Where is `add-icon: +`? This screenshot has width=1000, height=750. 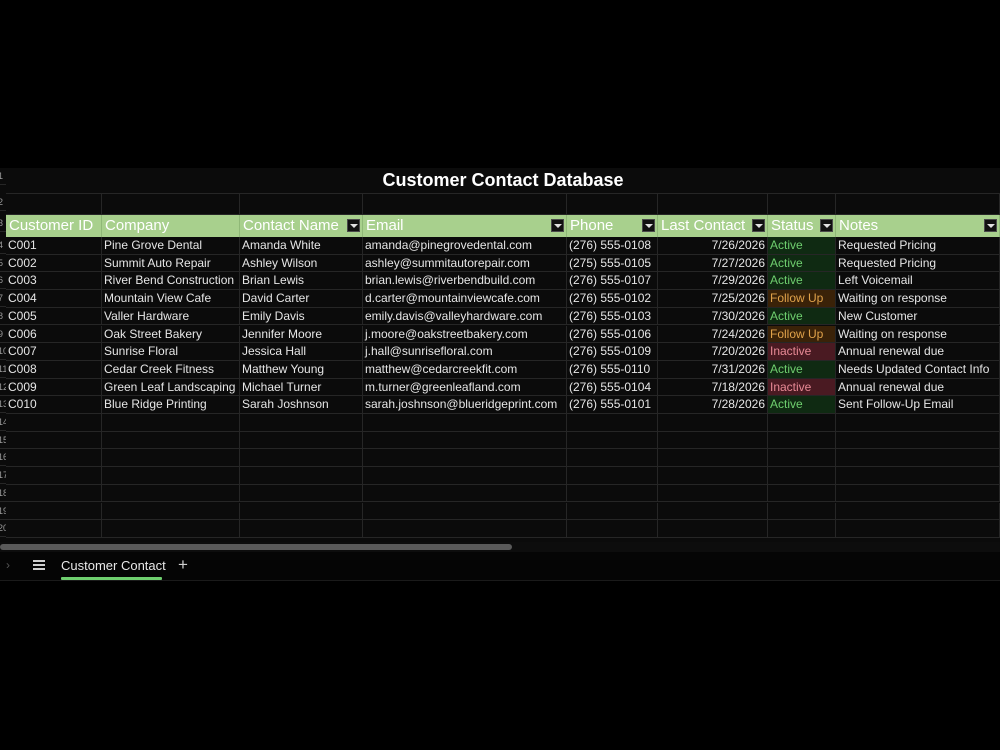
add-icon: + is located at coordinates (183, 565).